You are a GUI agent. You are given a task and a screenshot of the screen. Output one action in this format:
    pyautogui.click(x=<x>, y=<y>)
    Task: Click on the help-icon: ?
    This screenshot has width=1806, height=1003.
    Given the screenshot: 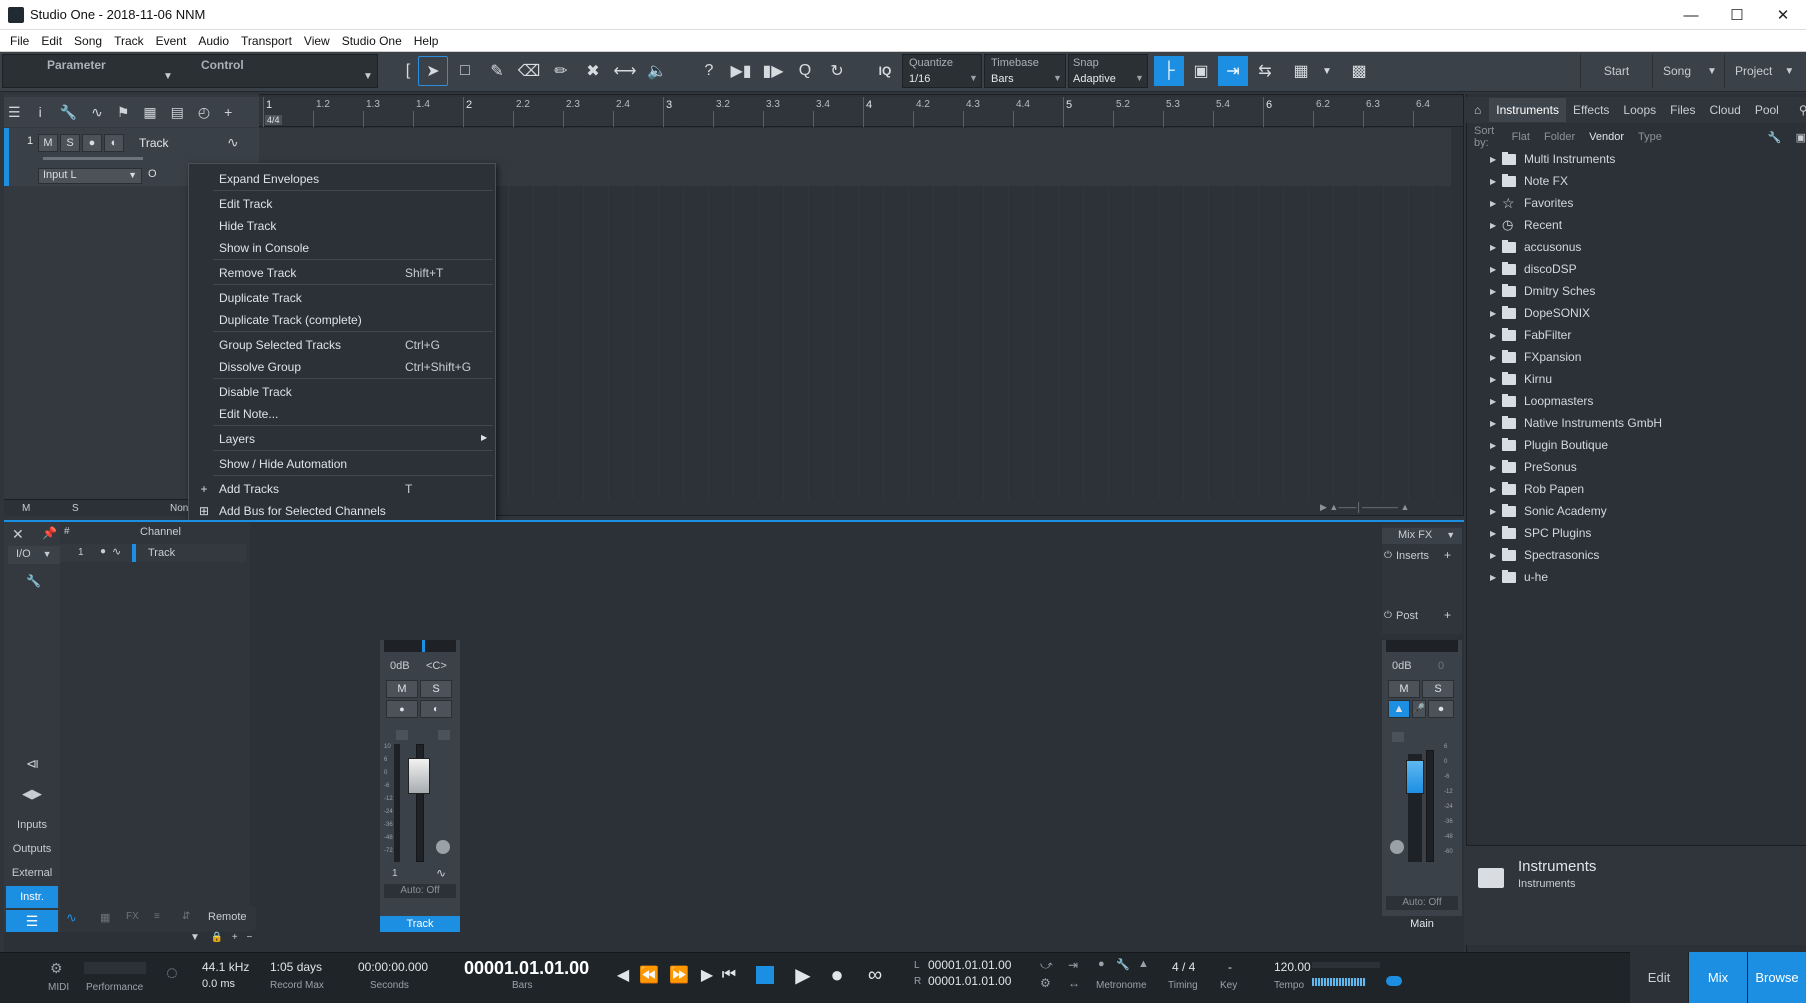 What is the action you would take?
    pyautogui.click(x=709, y=71)
    